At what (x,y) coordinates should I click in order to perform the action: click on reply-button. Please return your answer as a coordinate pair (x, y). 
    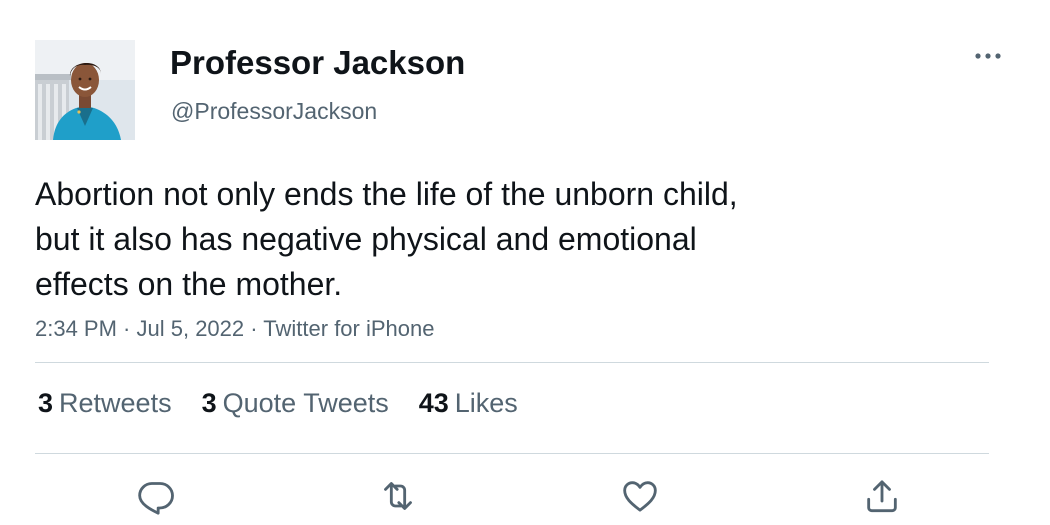
    Looking at the image, I should click on (156, 496).